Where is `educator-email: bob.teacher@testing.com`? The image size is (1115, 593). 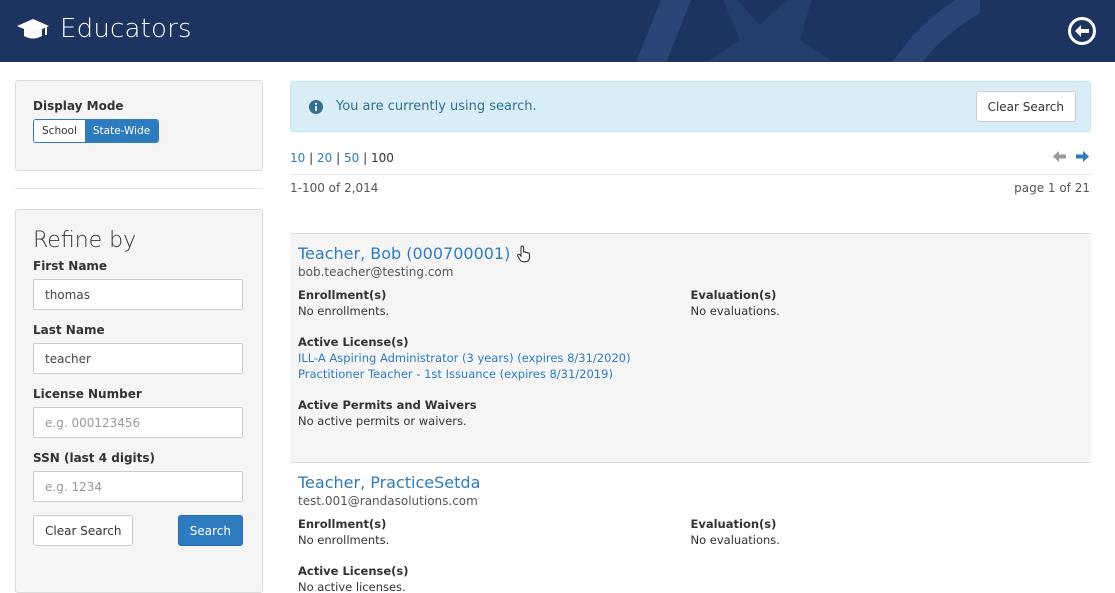 educator-email: bob.teacher@testing.com is located at coordinates (376, 272).